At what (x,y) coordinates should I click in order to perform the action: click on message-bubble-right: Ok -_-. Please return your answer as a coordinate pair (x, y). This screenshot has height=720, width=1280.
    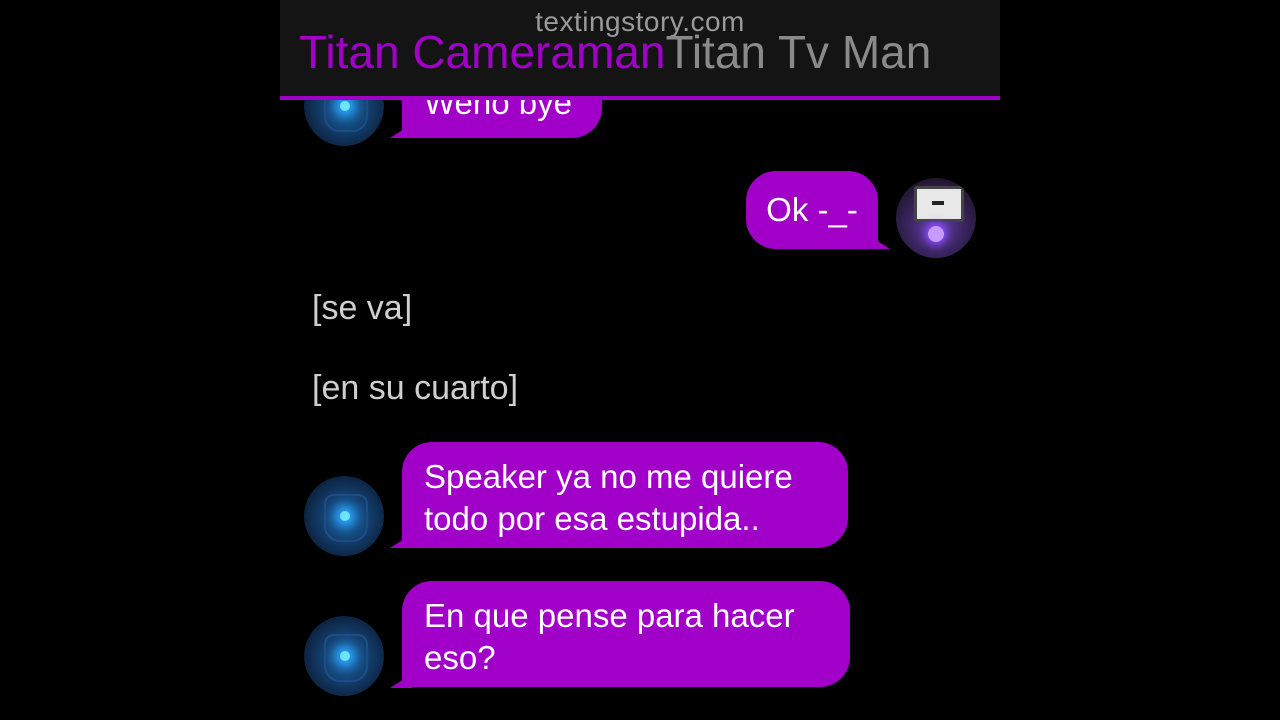
    Looking at the image, I should click on (812, 210).